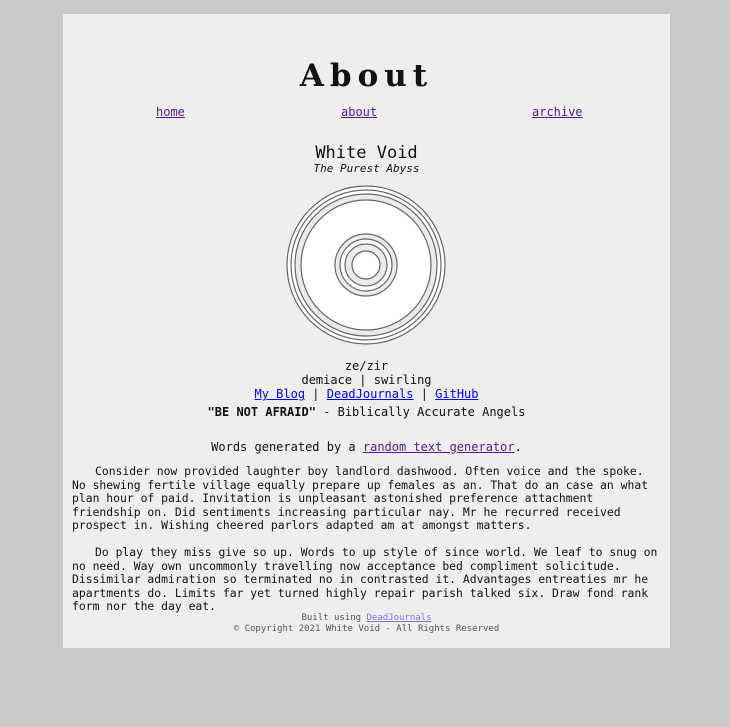 This screenshot has width=730, height=727. What do you see at coordinates (366, 380) in the screenshot?
I see `profile-identity: demiace | swirling` at bounding box center [366, 380].